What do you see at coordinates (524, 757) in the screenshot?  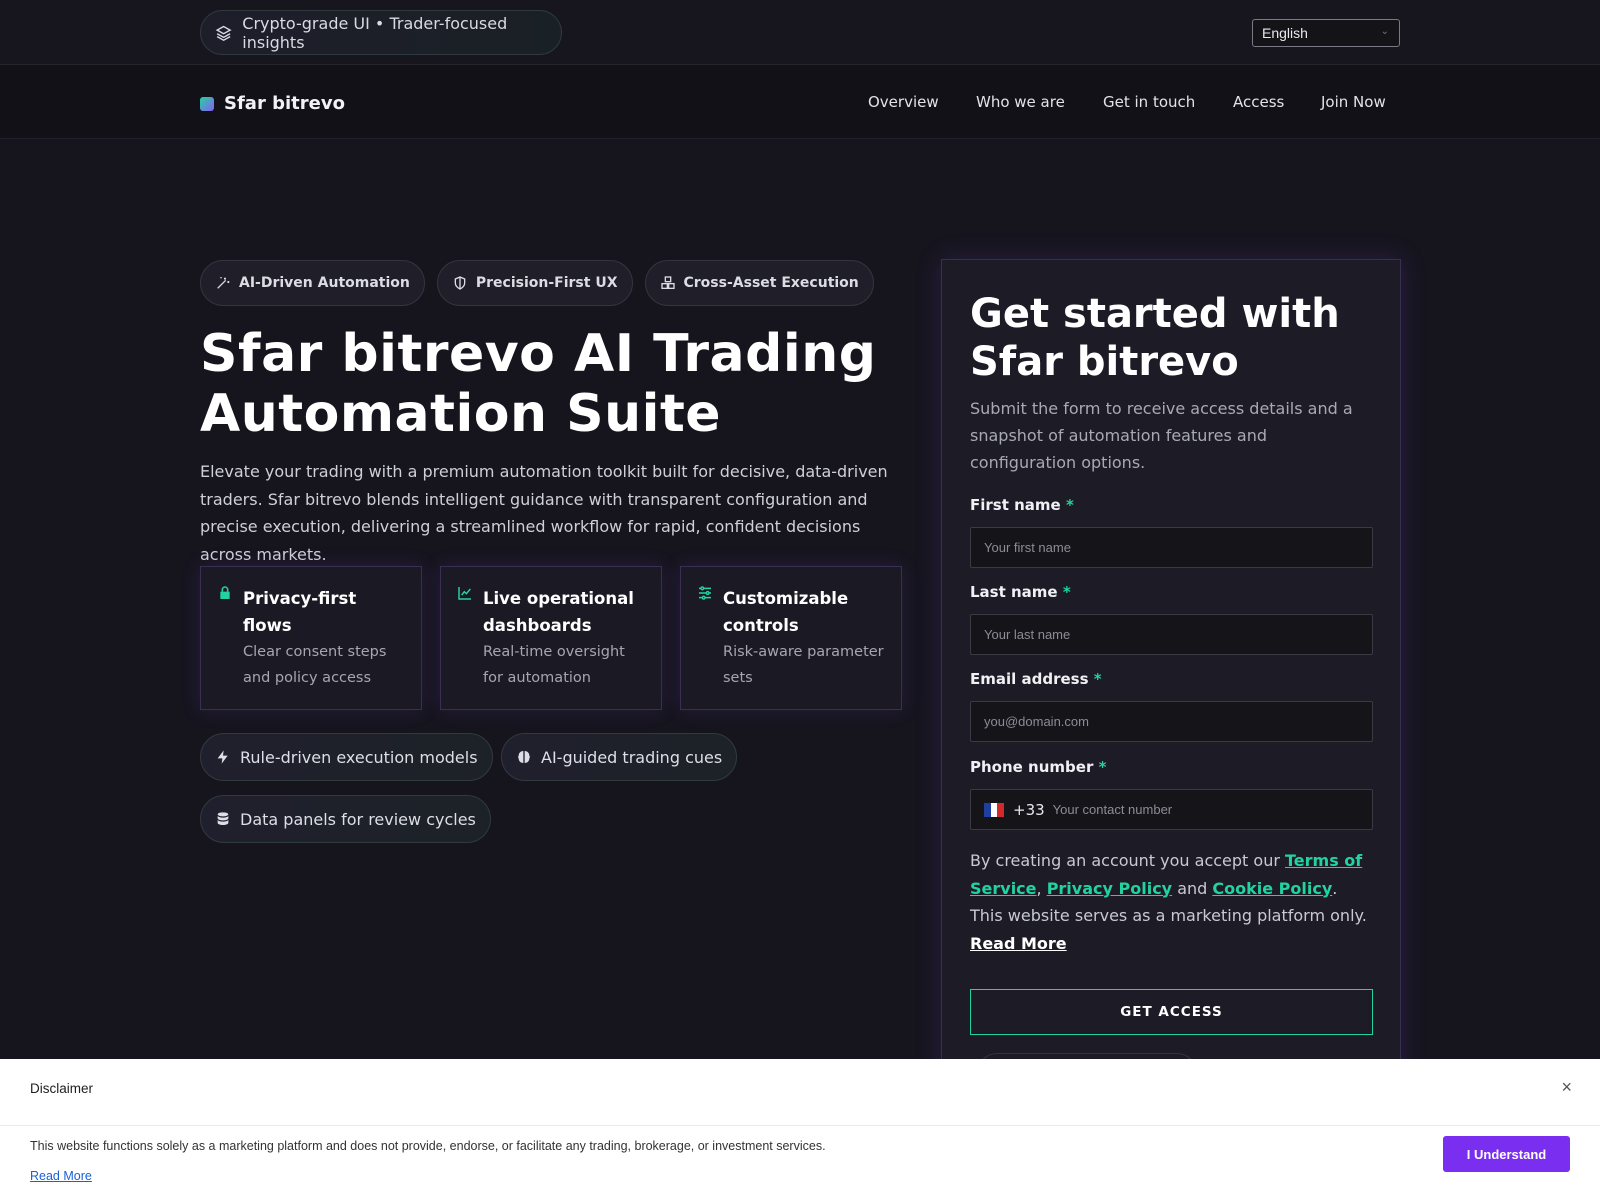 I see `brain-icon` at bounding box center [524, 757].